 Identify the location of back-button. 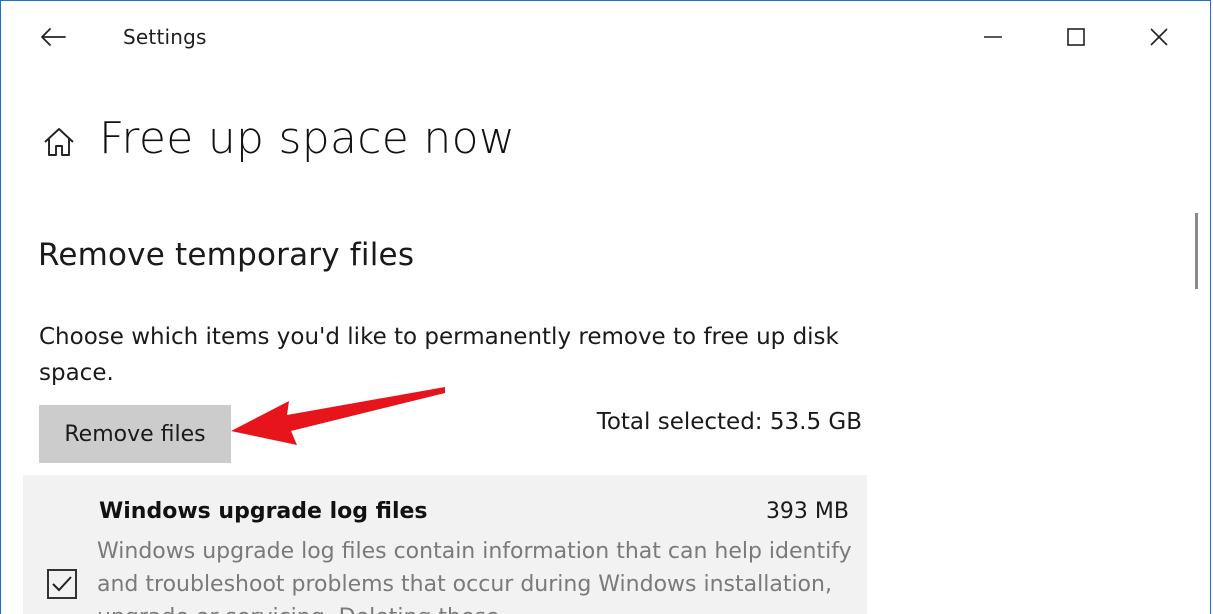
(53, 37).